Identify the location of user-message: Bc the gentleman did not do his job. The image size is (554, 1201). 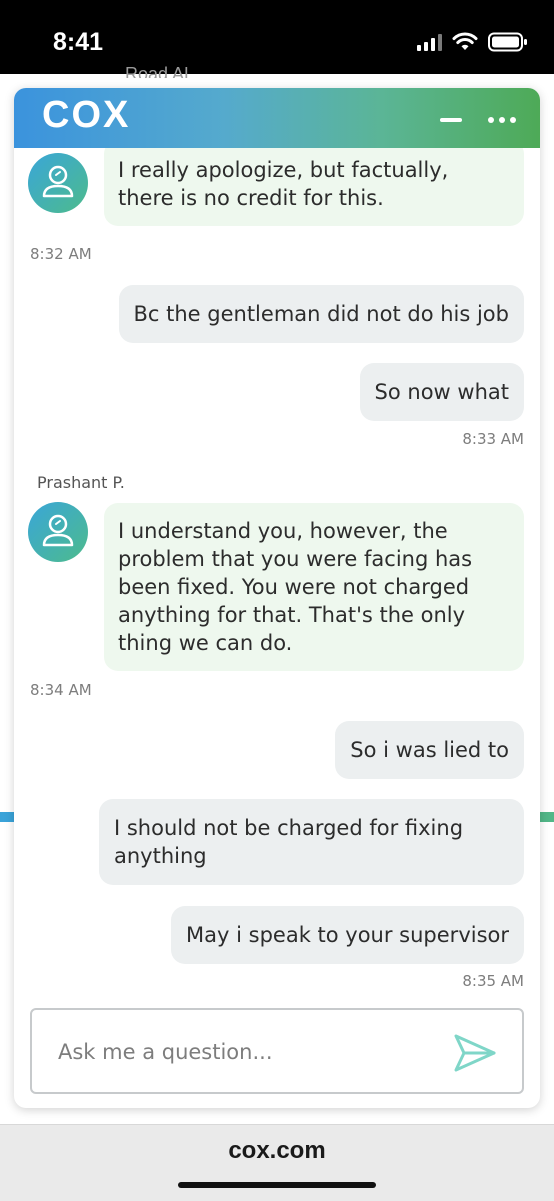
(321, 314).